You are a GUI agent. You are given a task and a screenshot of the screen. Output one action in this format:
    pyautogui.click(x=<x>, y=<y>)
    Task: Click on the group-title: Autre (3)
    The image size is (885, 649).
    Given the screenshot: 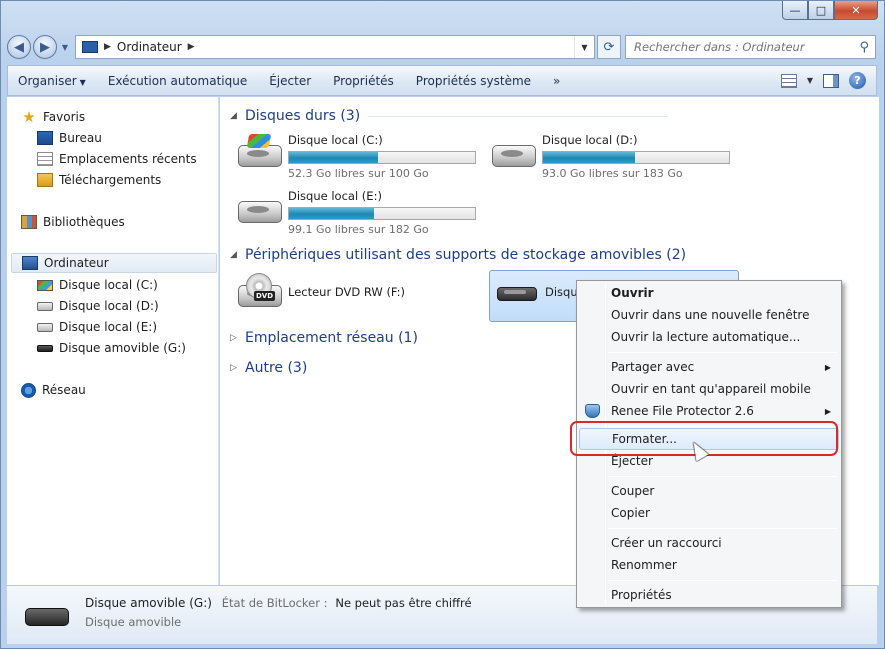 What is the action you would take?
    pyautogui.click(x=276, y=368)
    